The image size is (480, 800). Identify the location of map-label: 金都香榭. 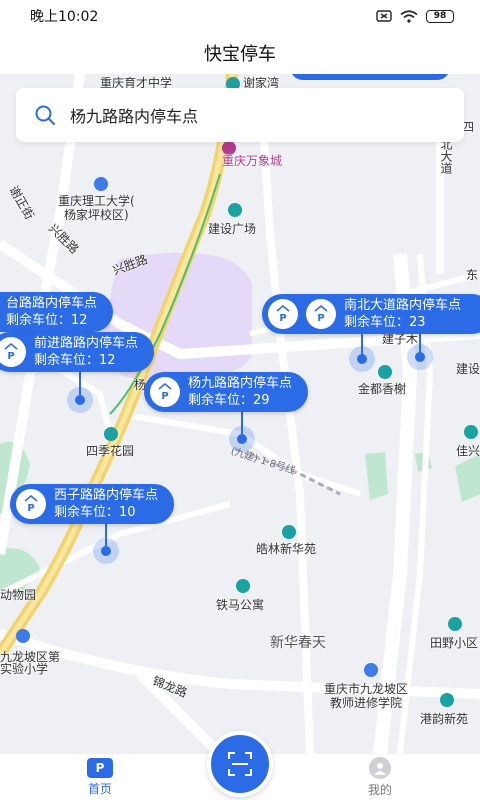
(382, 389).